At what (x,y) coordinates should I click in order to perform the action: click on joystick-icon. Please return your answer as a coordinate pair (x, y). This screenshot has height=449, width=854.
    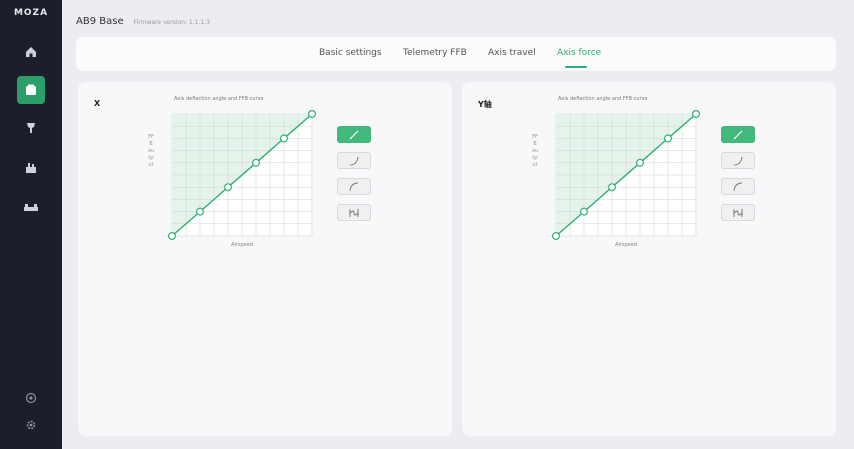
    Looking at the image, I should click on (31, 128).